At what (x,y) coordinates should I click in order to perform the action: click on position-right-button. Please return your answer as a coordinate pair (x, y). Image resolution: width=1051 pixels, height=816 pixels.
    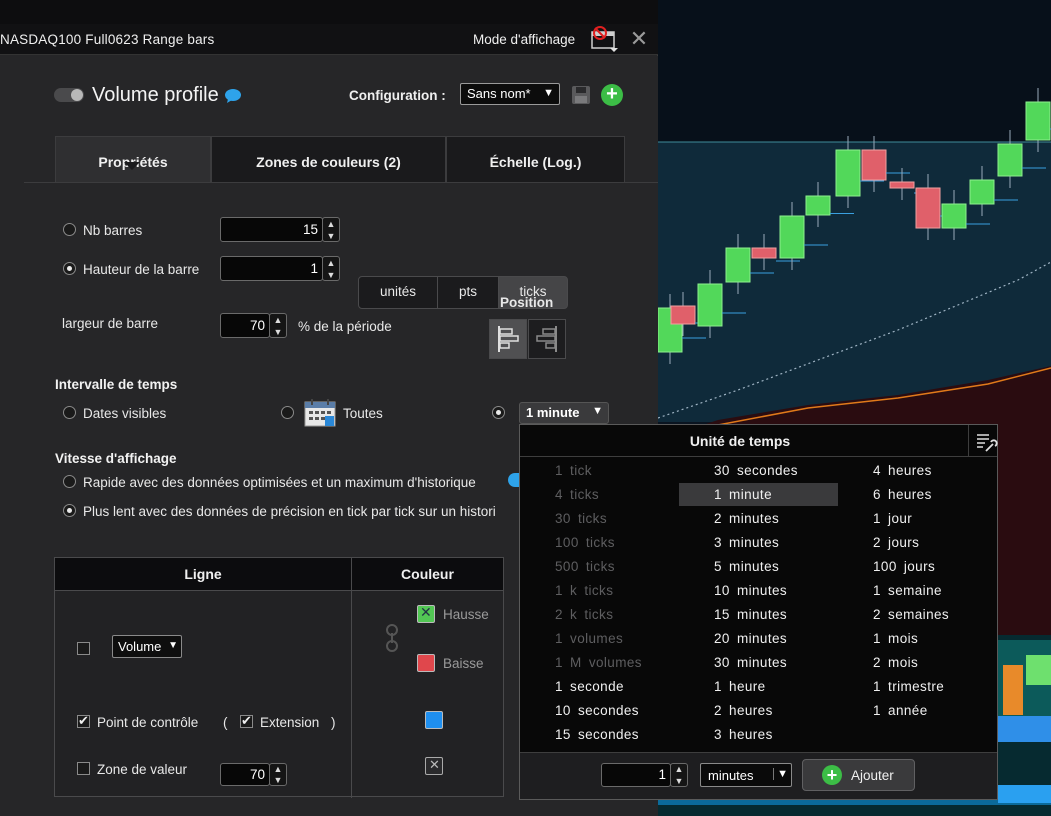
    Looking at the image, I should click on (547, 339).